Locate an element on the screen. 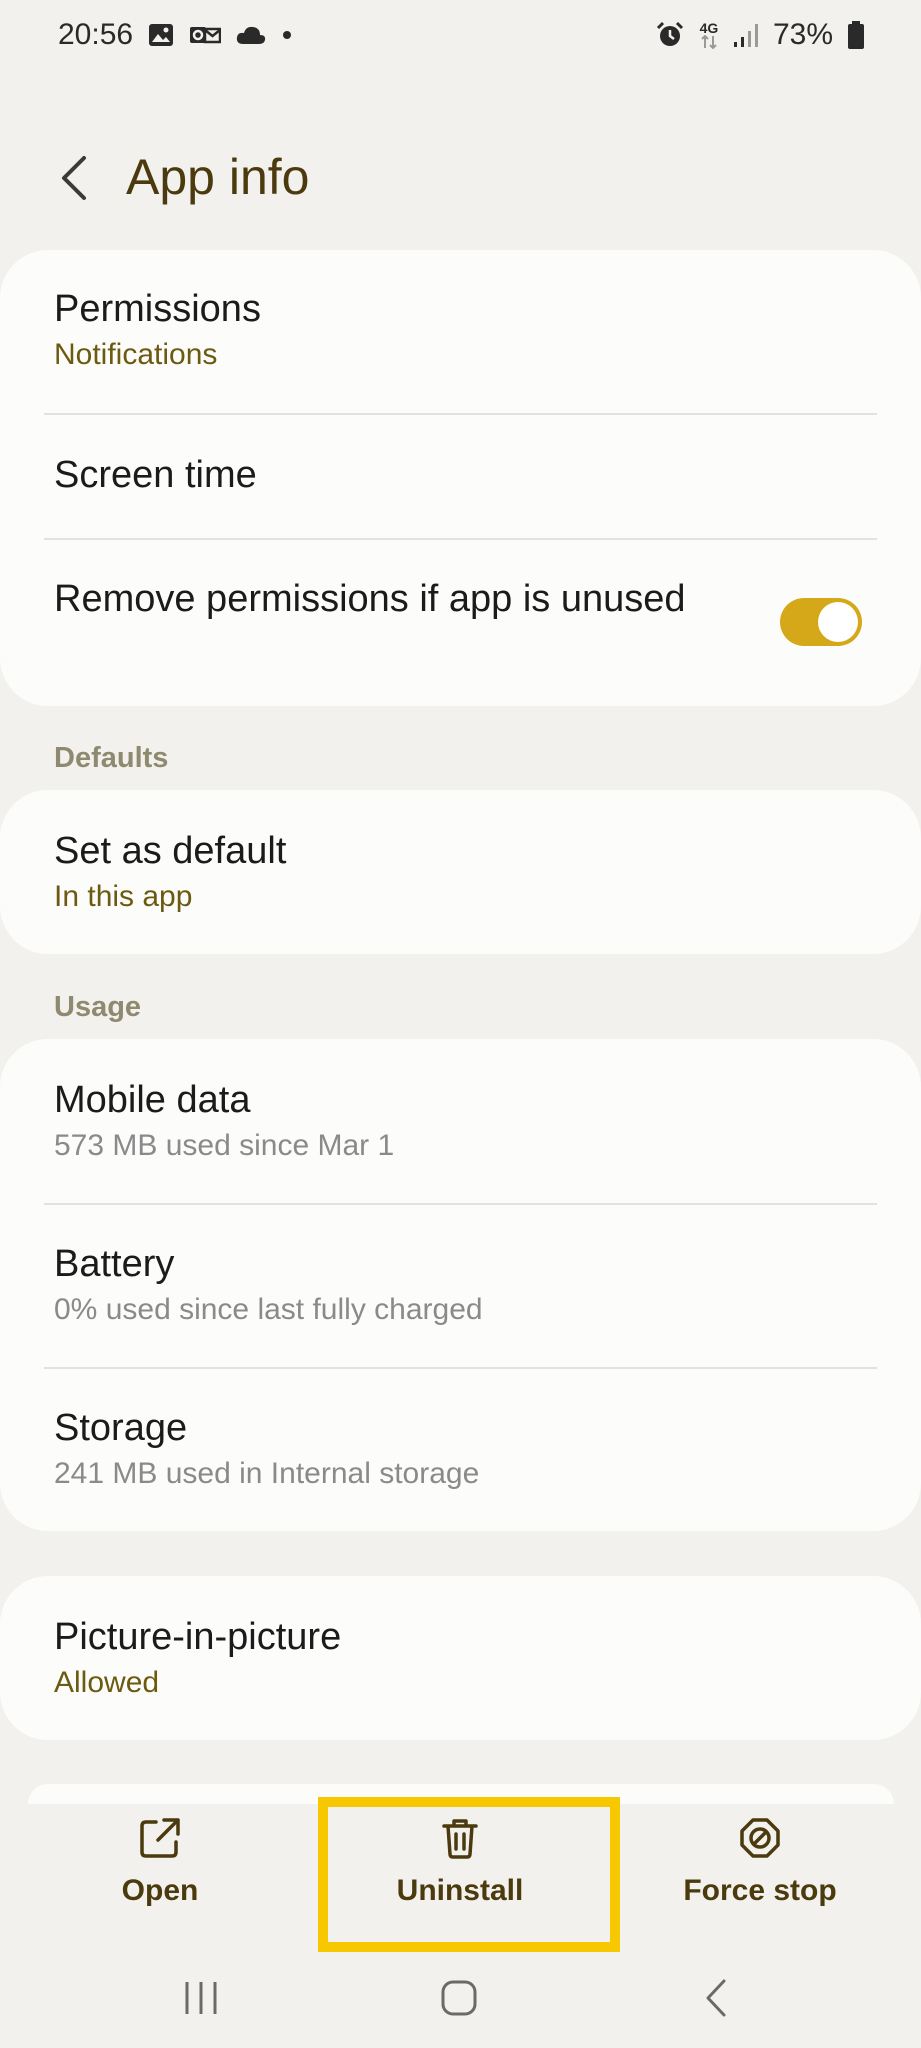 The image size is (921, 2048). picture-in-picture-item: Picture-in-picture Allowed is located at coordinates (457, 1658).